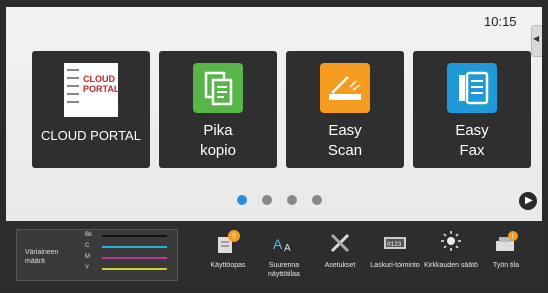 The image size is (548, 293). I want to click on tile-quick-copy: Pika kopio, so click(218, 109).